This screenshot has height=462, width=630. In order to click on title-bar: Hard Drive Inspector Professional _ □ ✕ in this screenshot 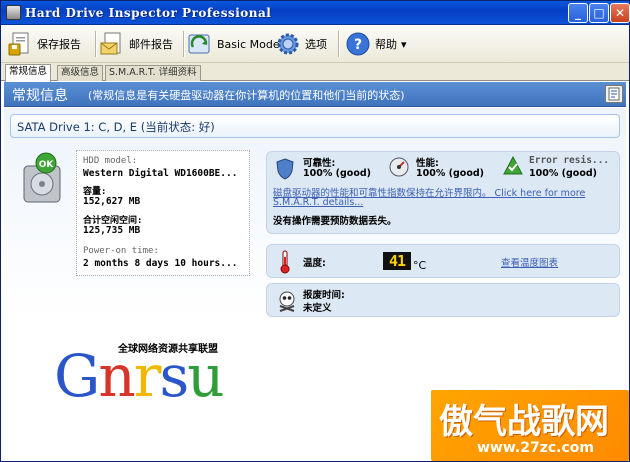, I will do `click(315, 13)`.